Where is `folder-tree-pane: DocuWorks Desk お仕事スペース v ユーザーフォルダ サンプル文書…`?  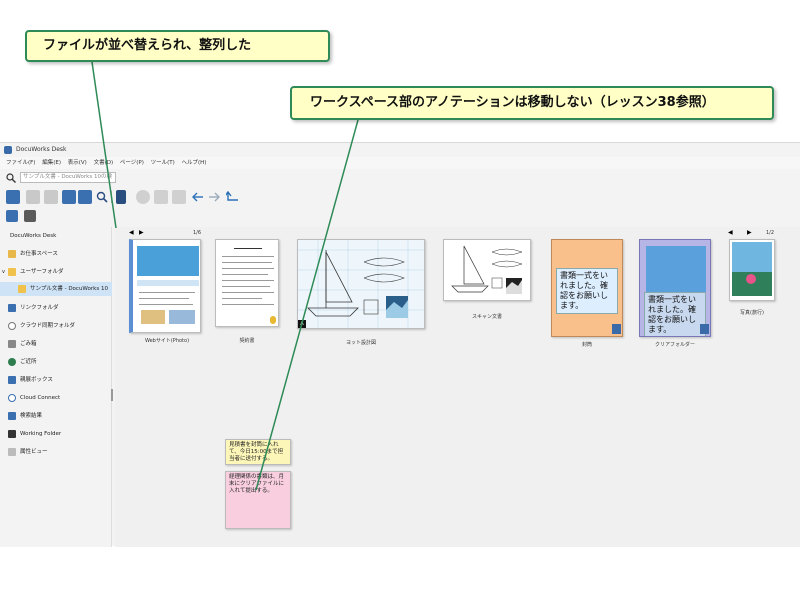 folder-tree-pane: DocuWorks Desk お仕事スペース v ユーザーフォルダ サンプル文書… is located at coordinates (56, 387).